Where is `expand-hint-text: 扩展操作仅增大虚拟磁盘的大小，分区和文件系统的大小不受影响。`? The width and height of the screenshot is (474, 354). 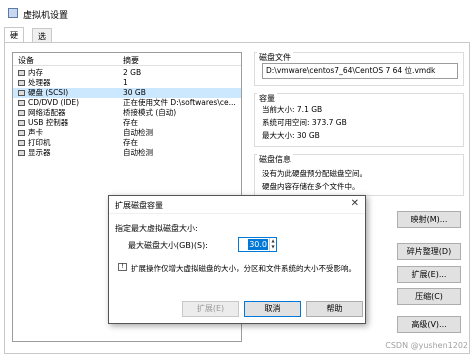
expand-hint-text: 扩展操作仅增大虚拟磁盘的大小，分区和文件系统的大小不受影响。 is located at coordinates (243, 268).